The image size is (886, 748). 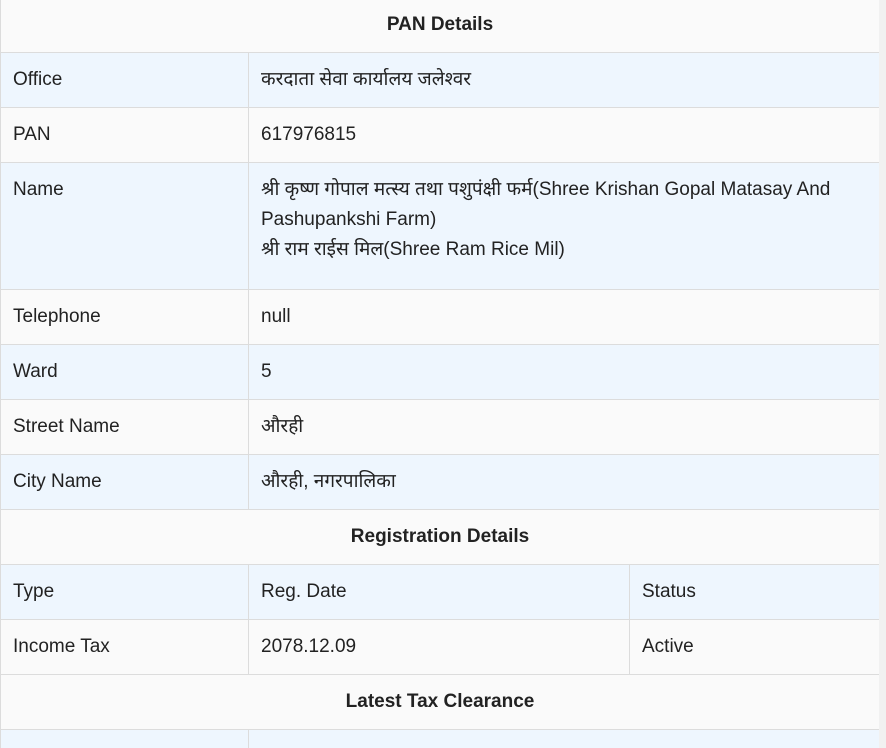 I want to click on registration-row: Income Tax 2078.12.09 Active, so click(x=440, y=647).